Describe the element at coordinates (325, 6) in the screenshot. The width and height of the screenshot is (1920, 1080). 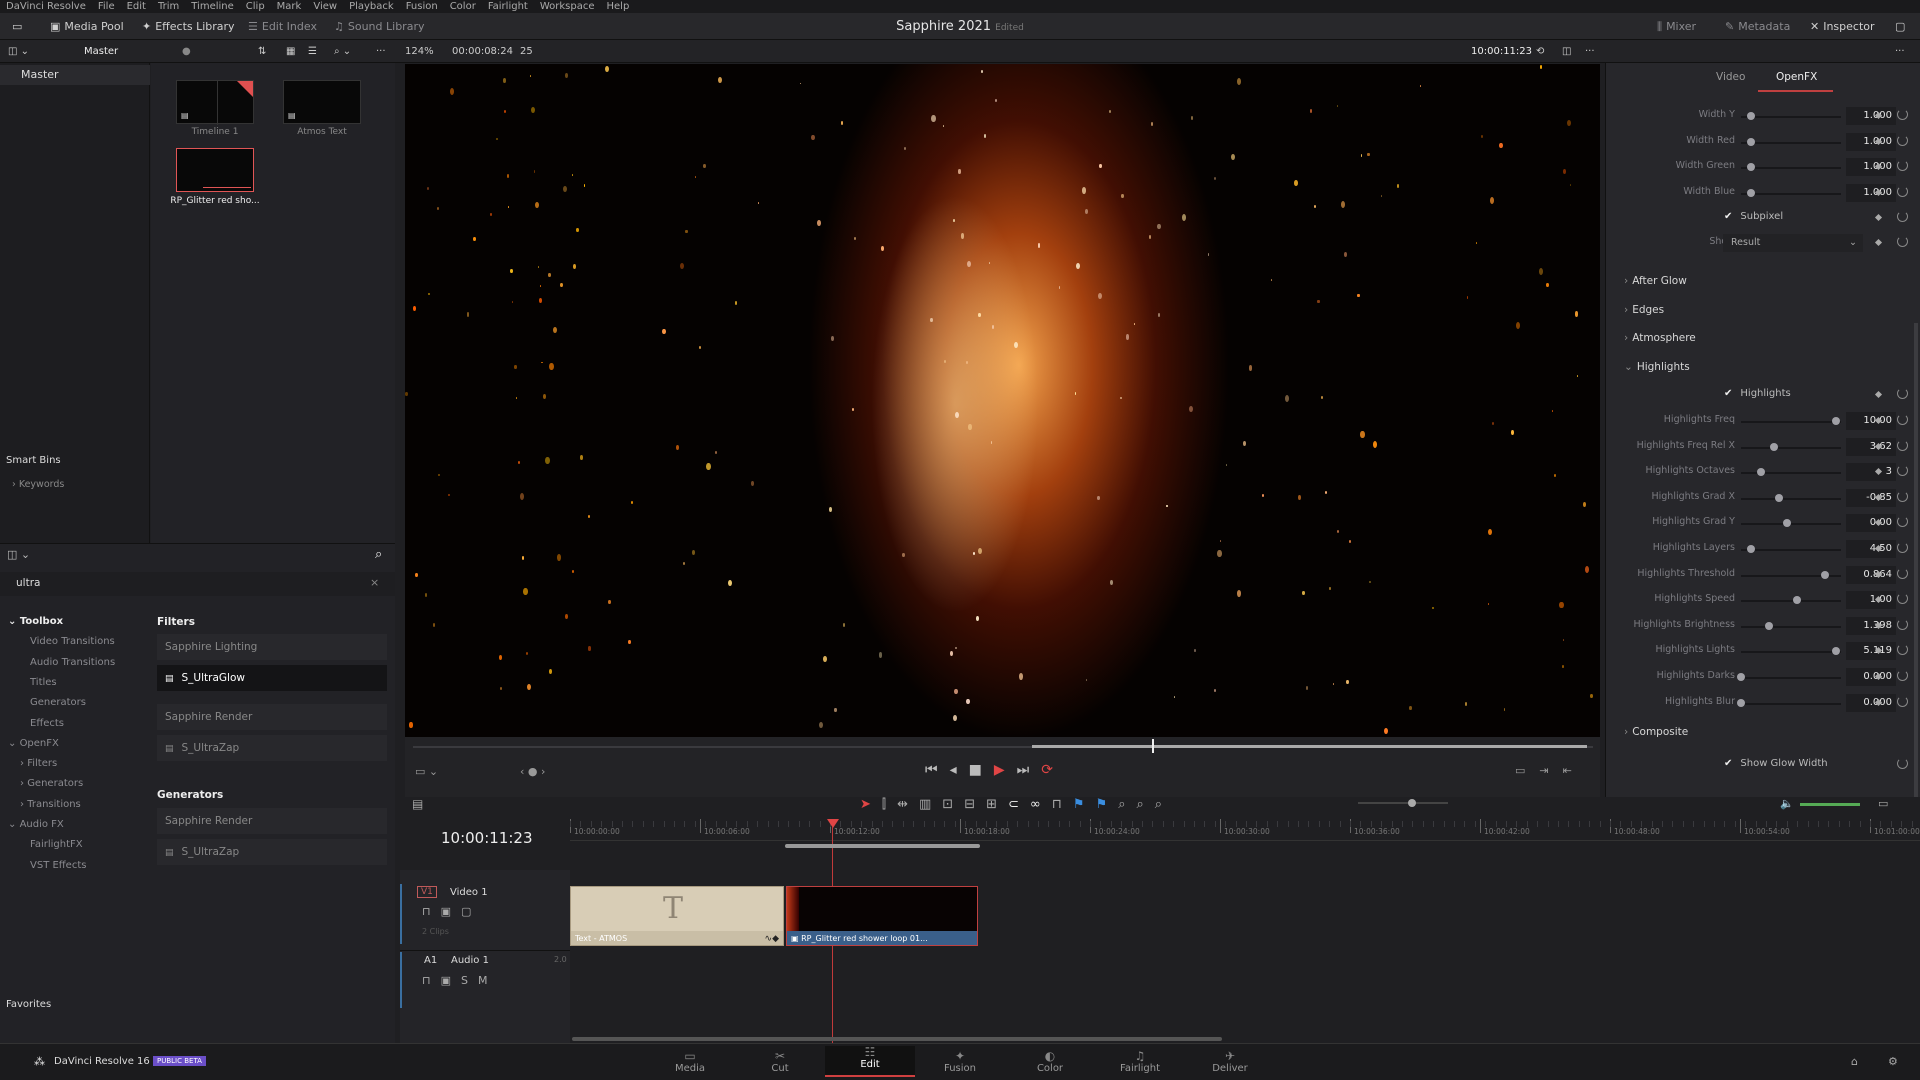
I see `menu-view: View` at that location.